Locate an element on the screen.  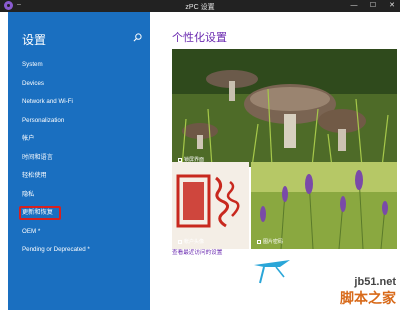
window-controls: — ☐ ✕ is located at coordinates (373, 6).